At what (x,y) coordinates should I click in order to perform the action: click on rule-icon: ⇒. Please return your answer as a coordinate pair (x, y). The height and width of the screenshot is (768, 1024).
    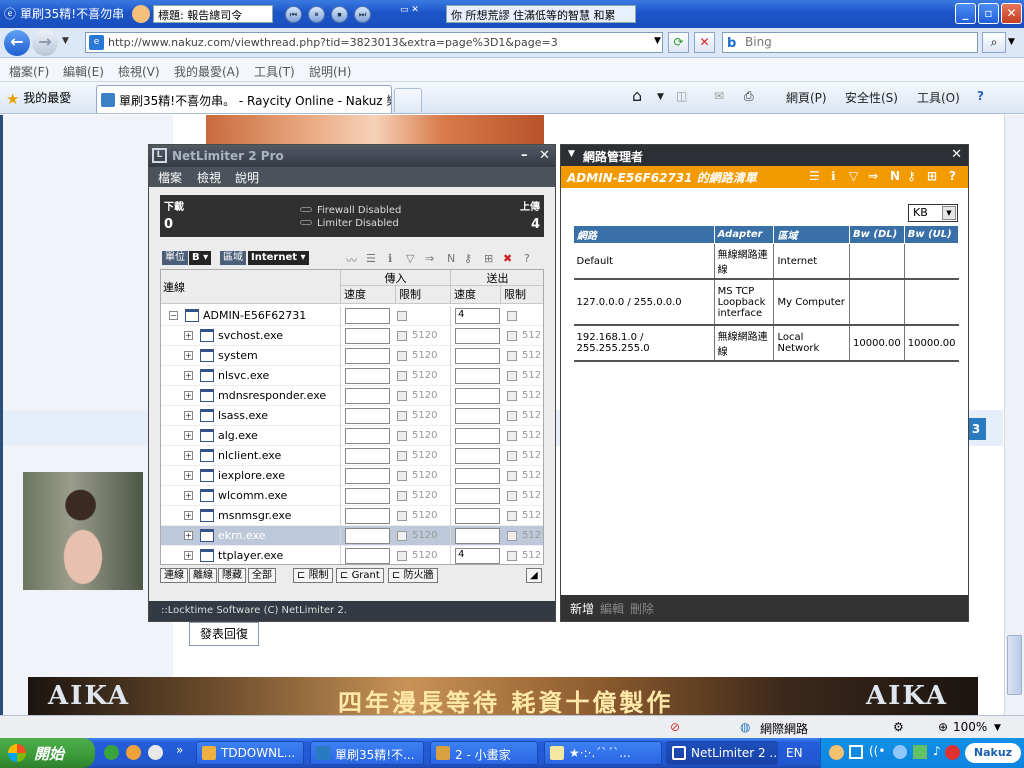
    Looking at the image, I should click on (429, 258).